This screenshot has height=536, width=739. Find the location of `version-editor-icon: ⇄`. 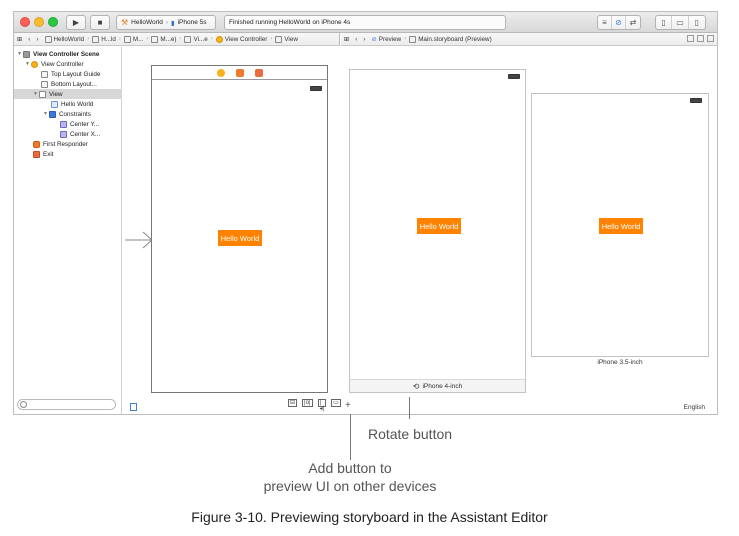

version-editor-icon: ⇄ is located at coordinates (633, 22).